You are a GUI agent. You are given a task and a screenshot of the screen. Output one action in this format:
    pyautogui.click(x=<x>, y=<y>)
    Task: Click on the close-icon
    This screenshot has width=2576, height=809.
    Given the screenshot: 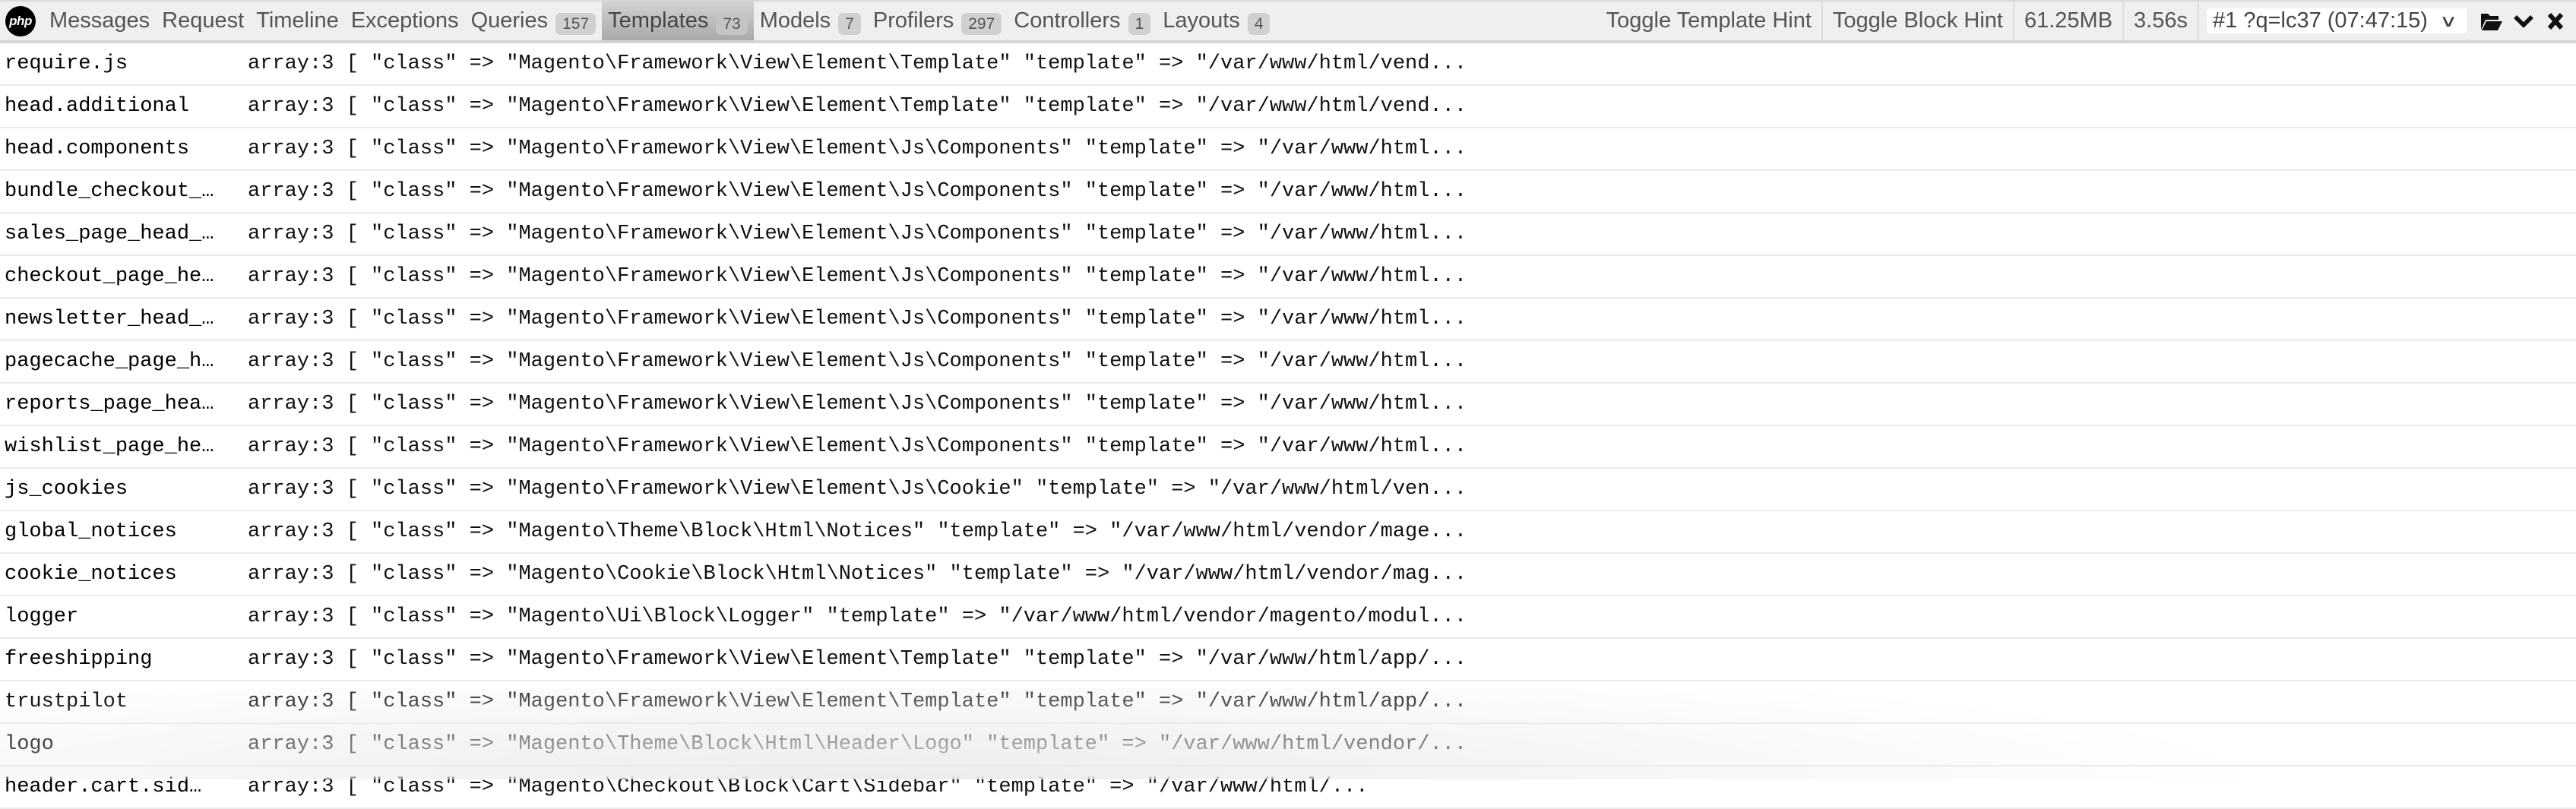 What is the action you would take?
    pyautogui.click(x=2555, y=21)
    